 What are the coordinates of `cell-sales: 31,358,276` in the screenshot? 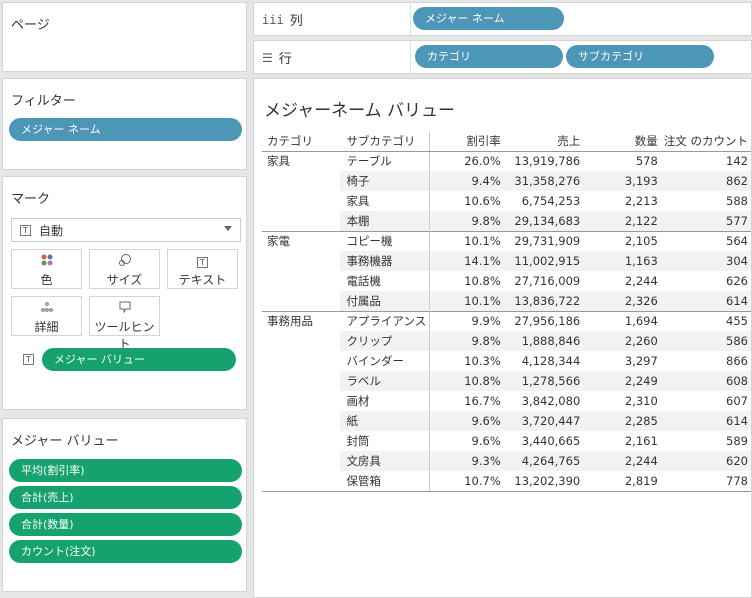 It's located at (543, 181).